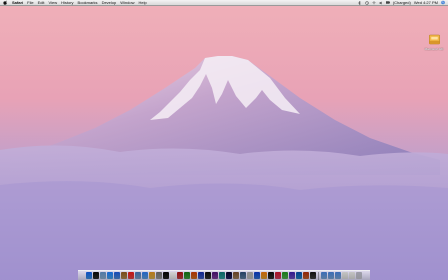 Image resolution: width=448 pixels, height=280 pixels. What do you see at coordinates (41, 2) in the screenshot?
I see `menu-edit: Edit` at bounding box center [41, 2].